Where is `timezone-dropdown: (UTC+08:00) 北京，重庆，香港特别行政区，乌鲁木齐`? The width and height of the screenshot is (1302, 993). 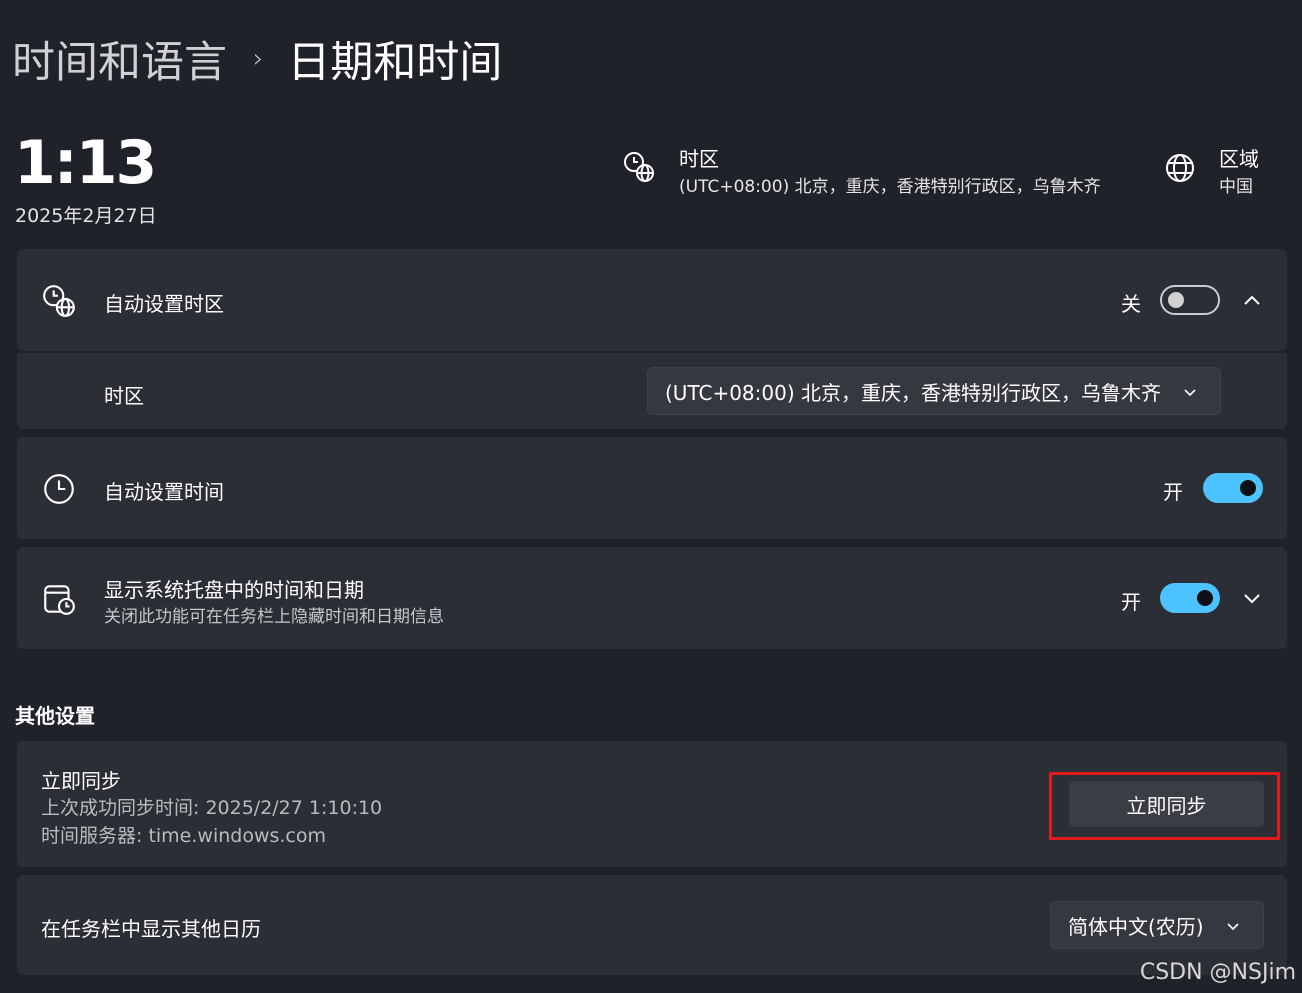
timezone-dropdown: (UTC+08:00) 北京，重庆，香港特别行政区，乌鲁木齐 is located at coordinates (934, 391).